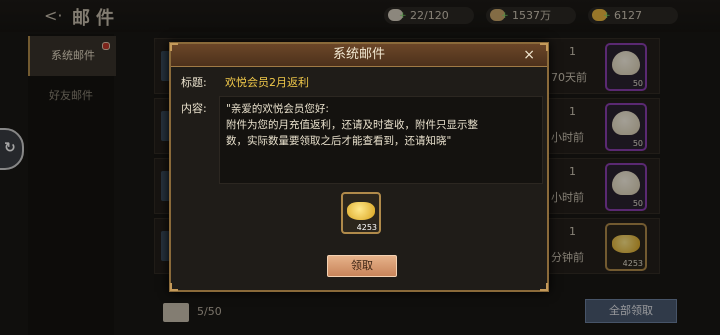 The height and width of the screenshot is (335, 720). I want to click on dialog-title: 系统邮件, so click(358, 54).